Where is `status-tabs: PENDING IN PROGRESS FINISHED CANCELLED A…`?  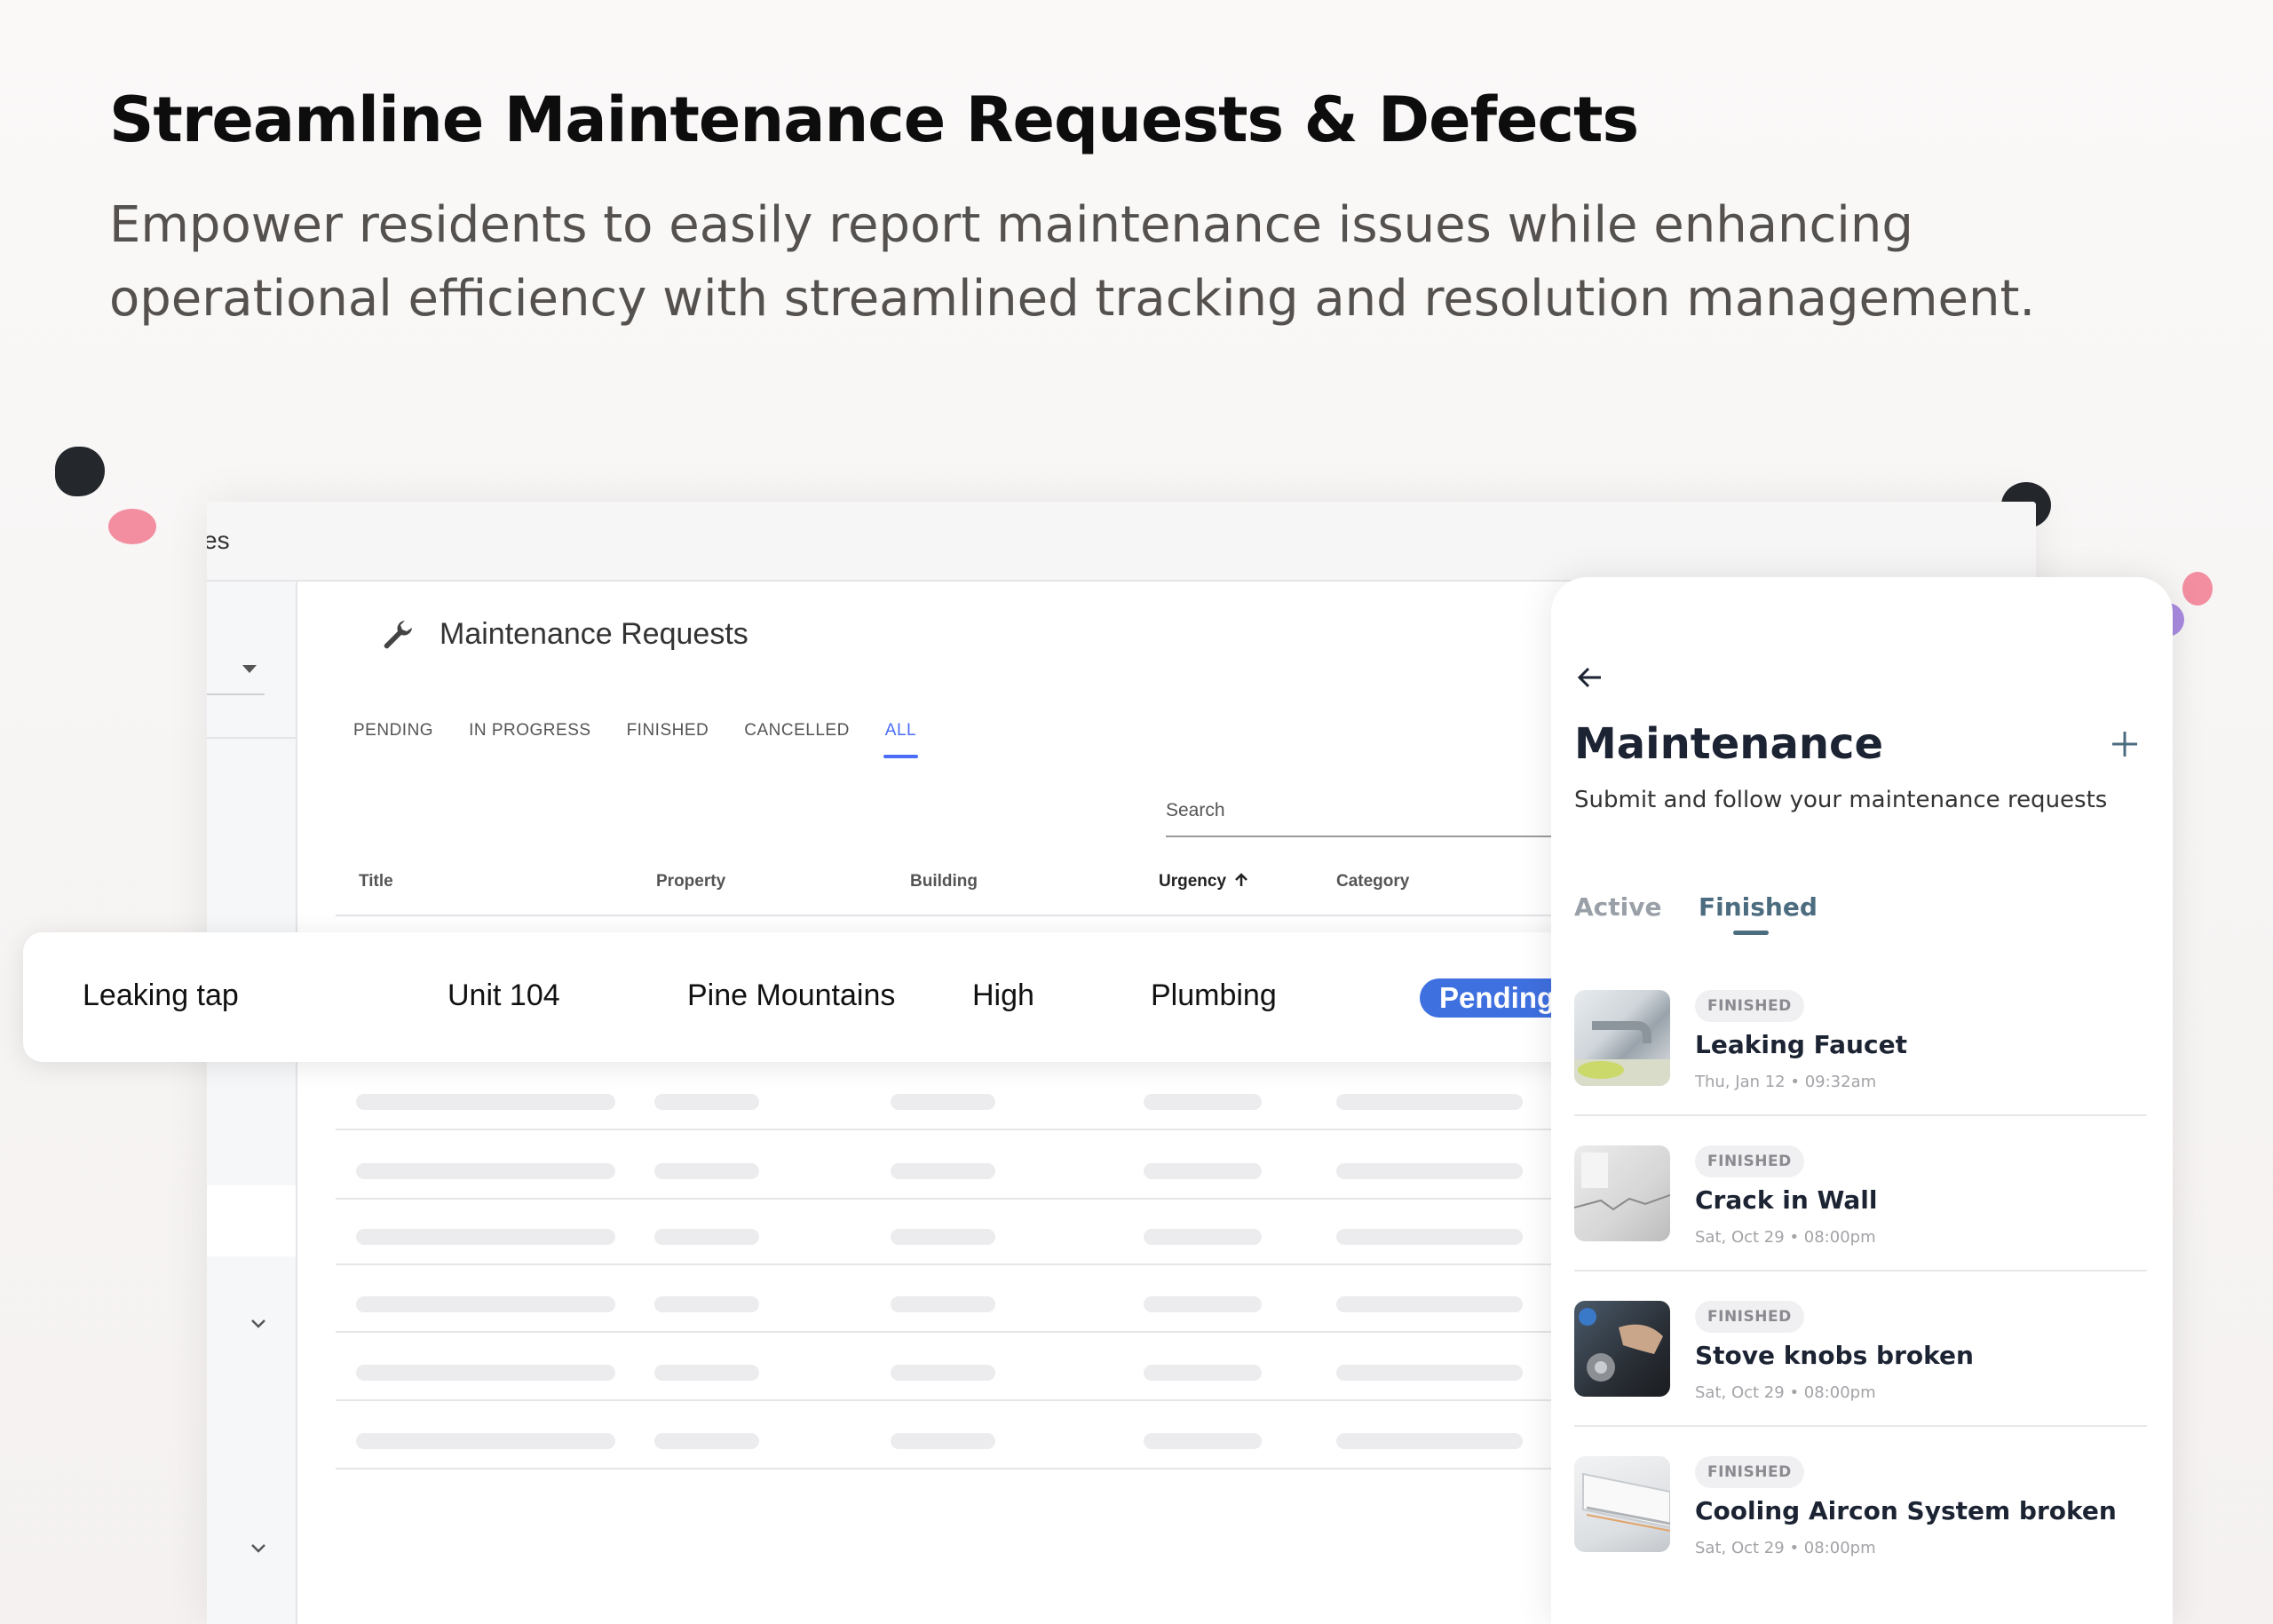 status-tabs: PENDING IN PROGRESS FINISHED CANCELLED A… is located at coordinates (636, 739).